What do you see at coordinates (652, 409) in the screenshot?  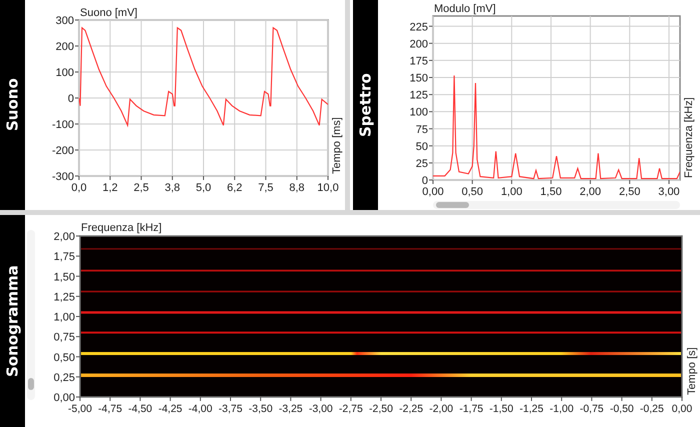 I see `axis-tick-label: -0,25` at bounding box center [652, 409].